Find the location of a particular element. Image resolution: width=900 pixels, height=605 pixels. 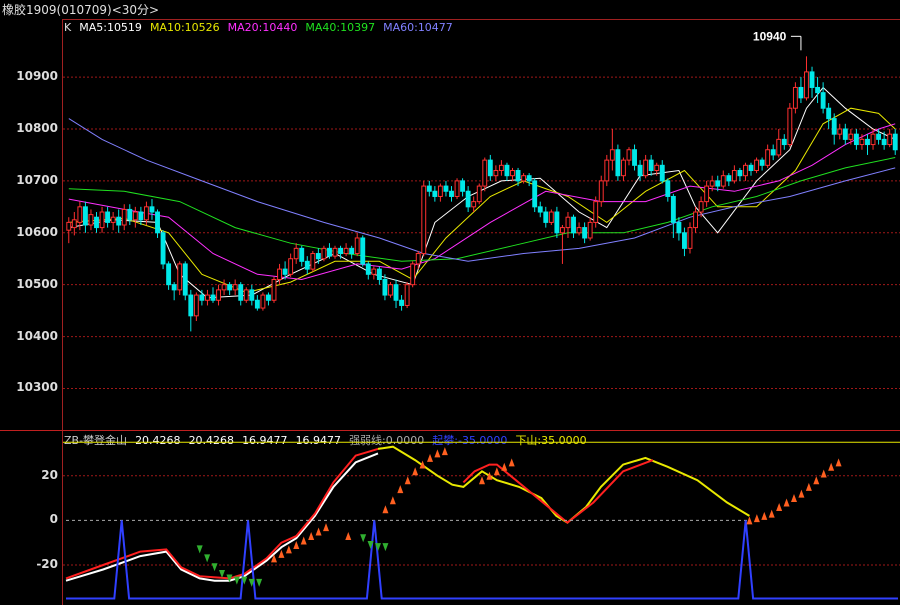

indicator-line is located at coordinates (482, 560).